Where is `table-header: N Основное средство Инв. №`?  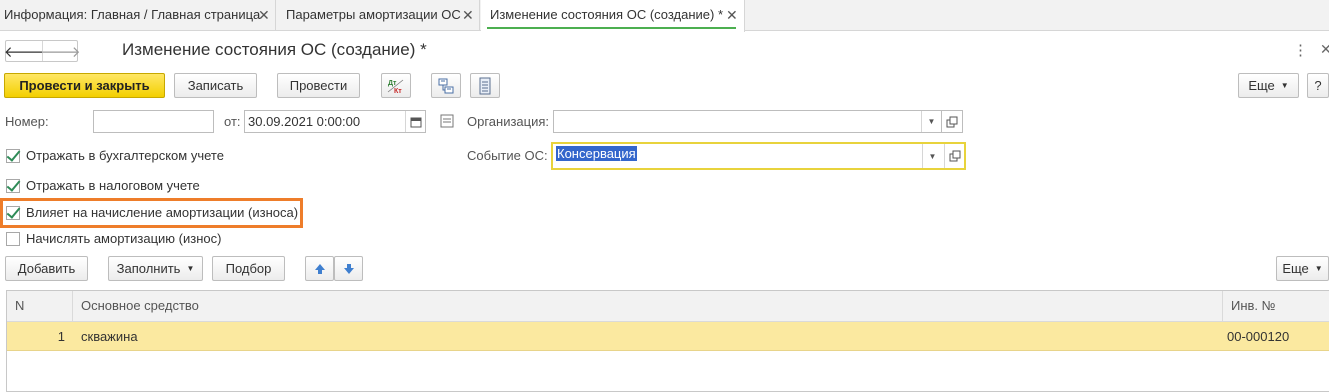
table-header: N Основное средство Инв. № is located at coordinates (668, 306).